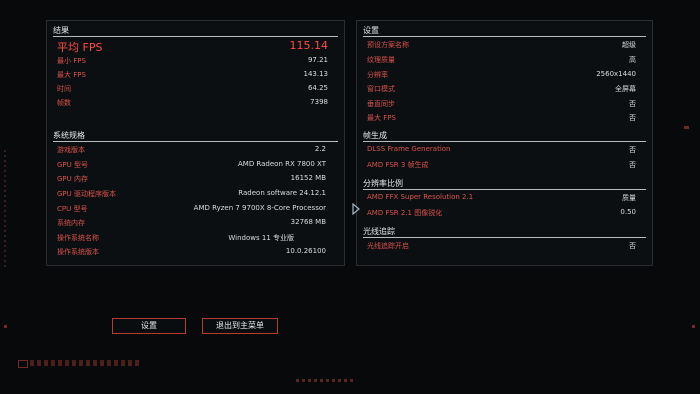 This screenshot has width=700, height=394. What do you see at coordinates (316, 74) in the screenshot?
I see `max-fps-value: 143.13` at bounding box center [316, 74].